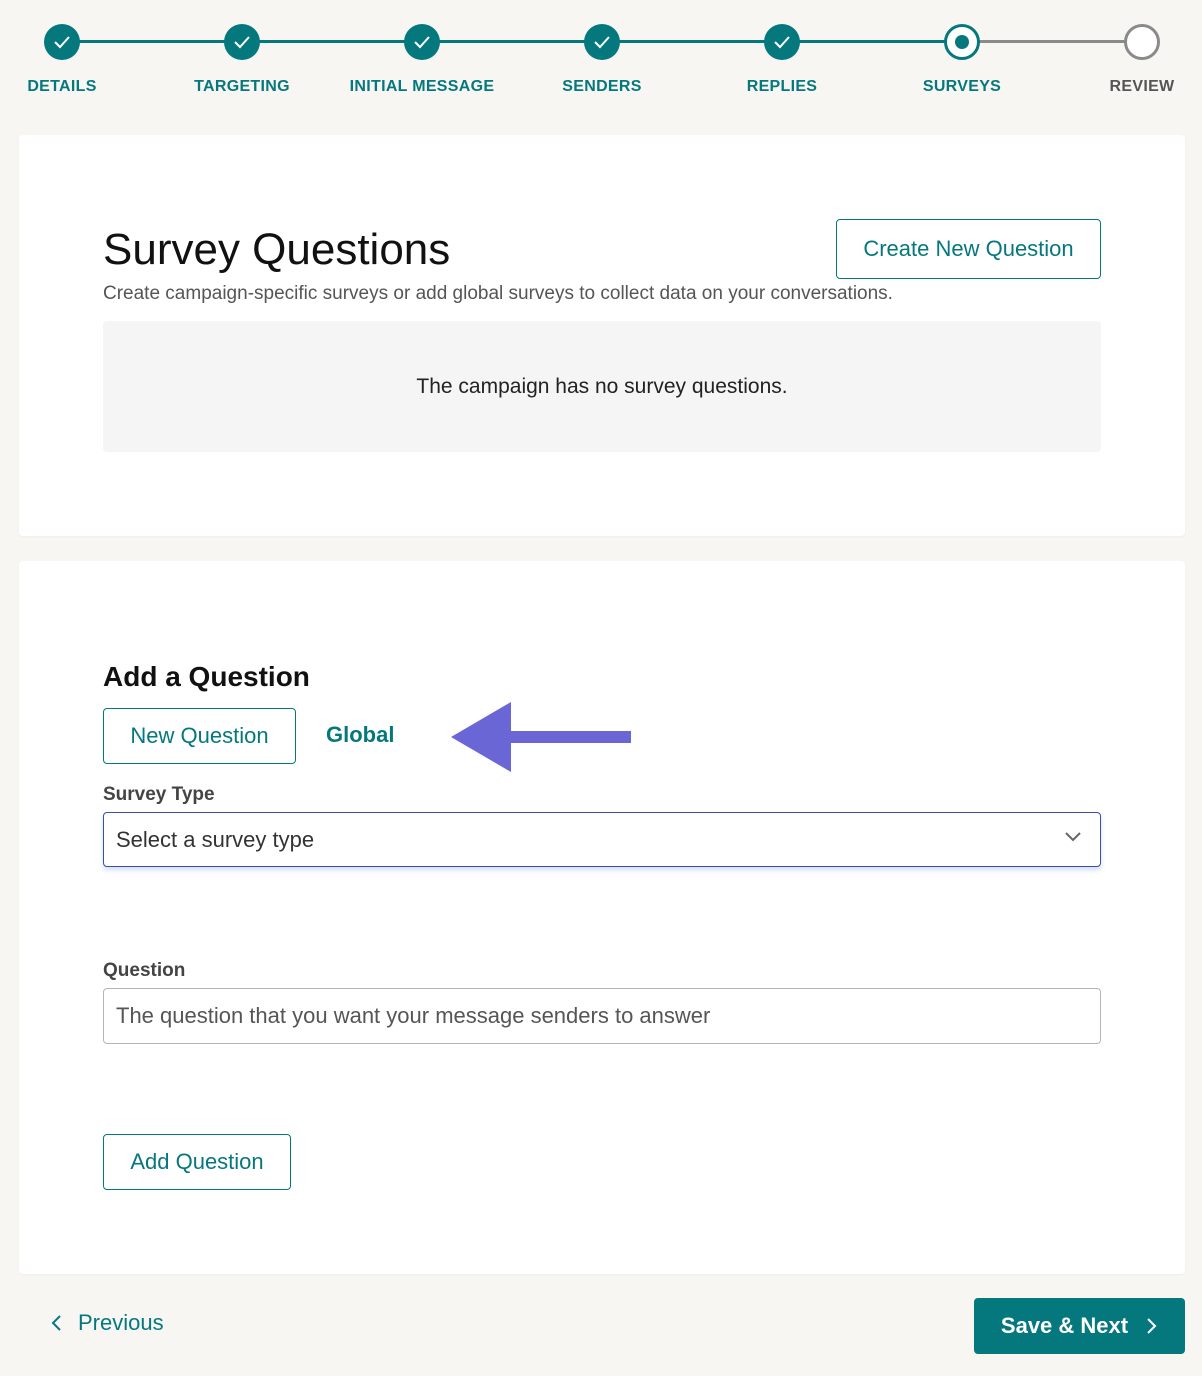 The height and width of the screenshot is (1376, 1202). What do you see at coordinates (62, 86) in the screenshot?
I see `step-label-details: DETAILS` at bounding box center [62, 86].